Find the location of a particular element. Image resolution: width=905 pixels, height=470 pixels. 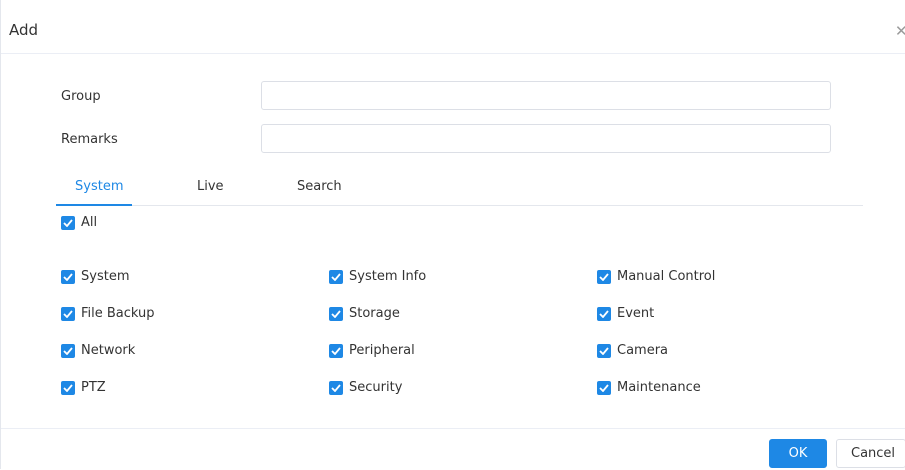

checkbox-maintenance: Maintenance is located at coordinates (649, 388).